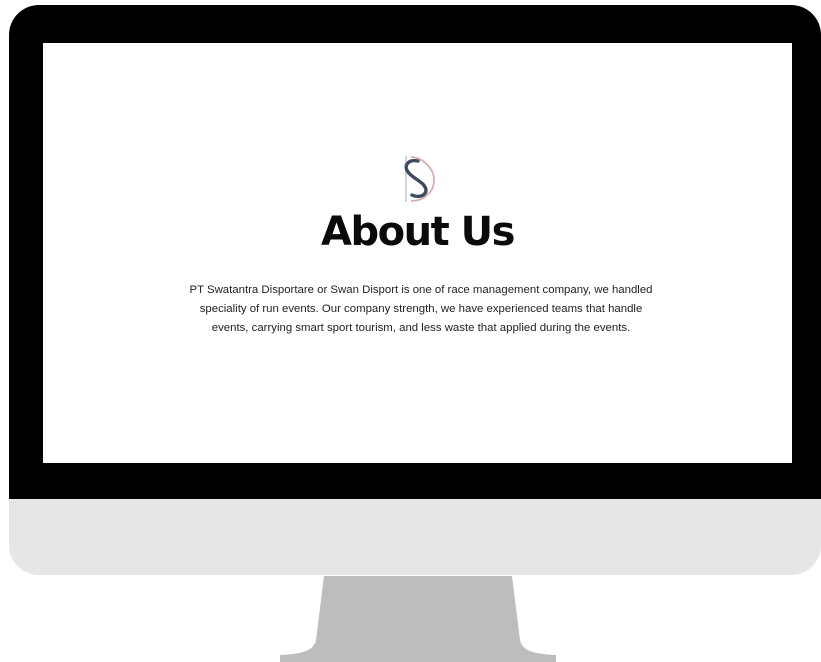  What do you see at coordinates (418, 619) in the screenshot?
I see `monitor-stand` at bounding box center [418, 619].